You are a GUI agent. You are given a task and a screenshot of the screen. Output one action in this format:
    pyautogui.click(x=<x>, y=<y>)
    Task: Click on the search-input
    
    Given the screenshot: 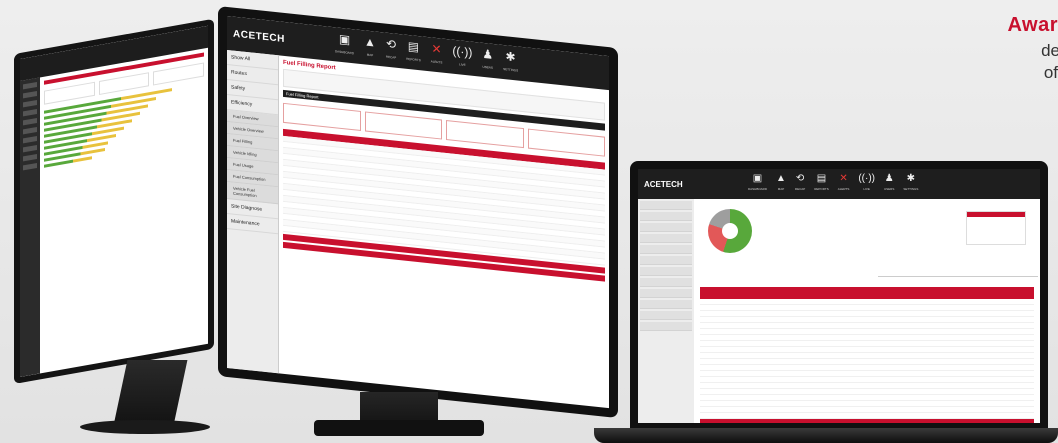 What is the action you would take?
    pyautogui.click(x=958, y=274)
    